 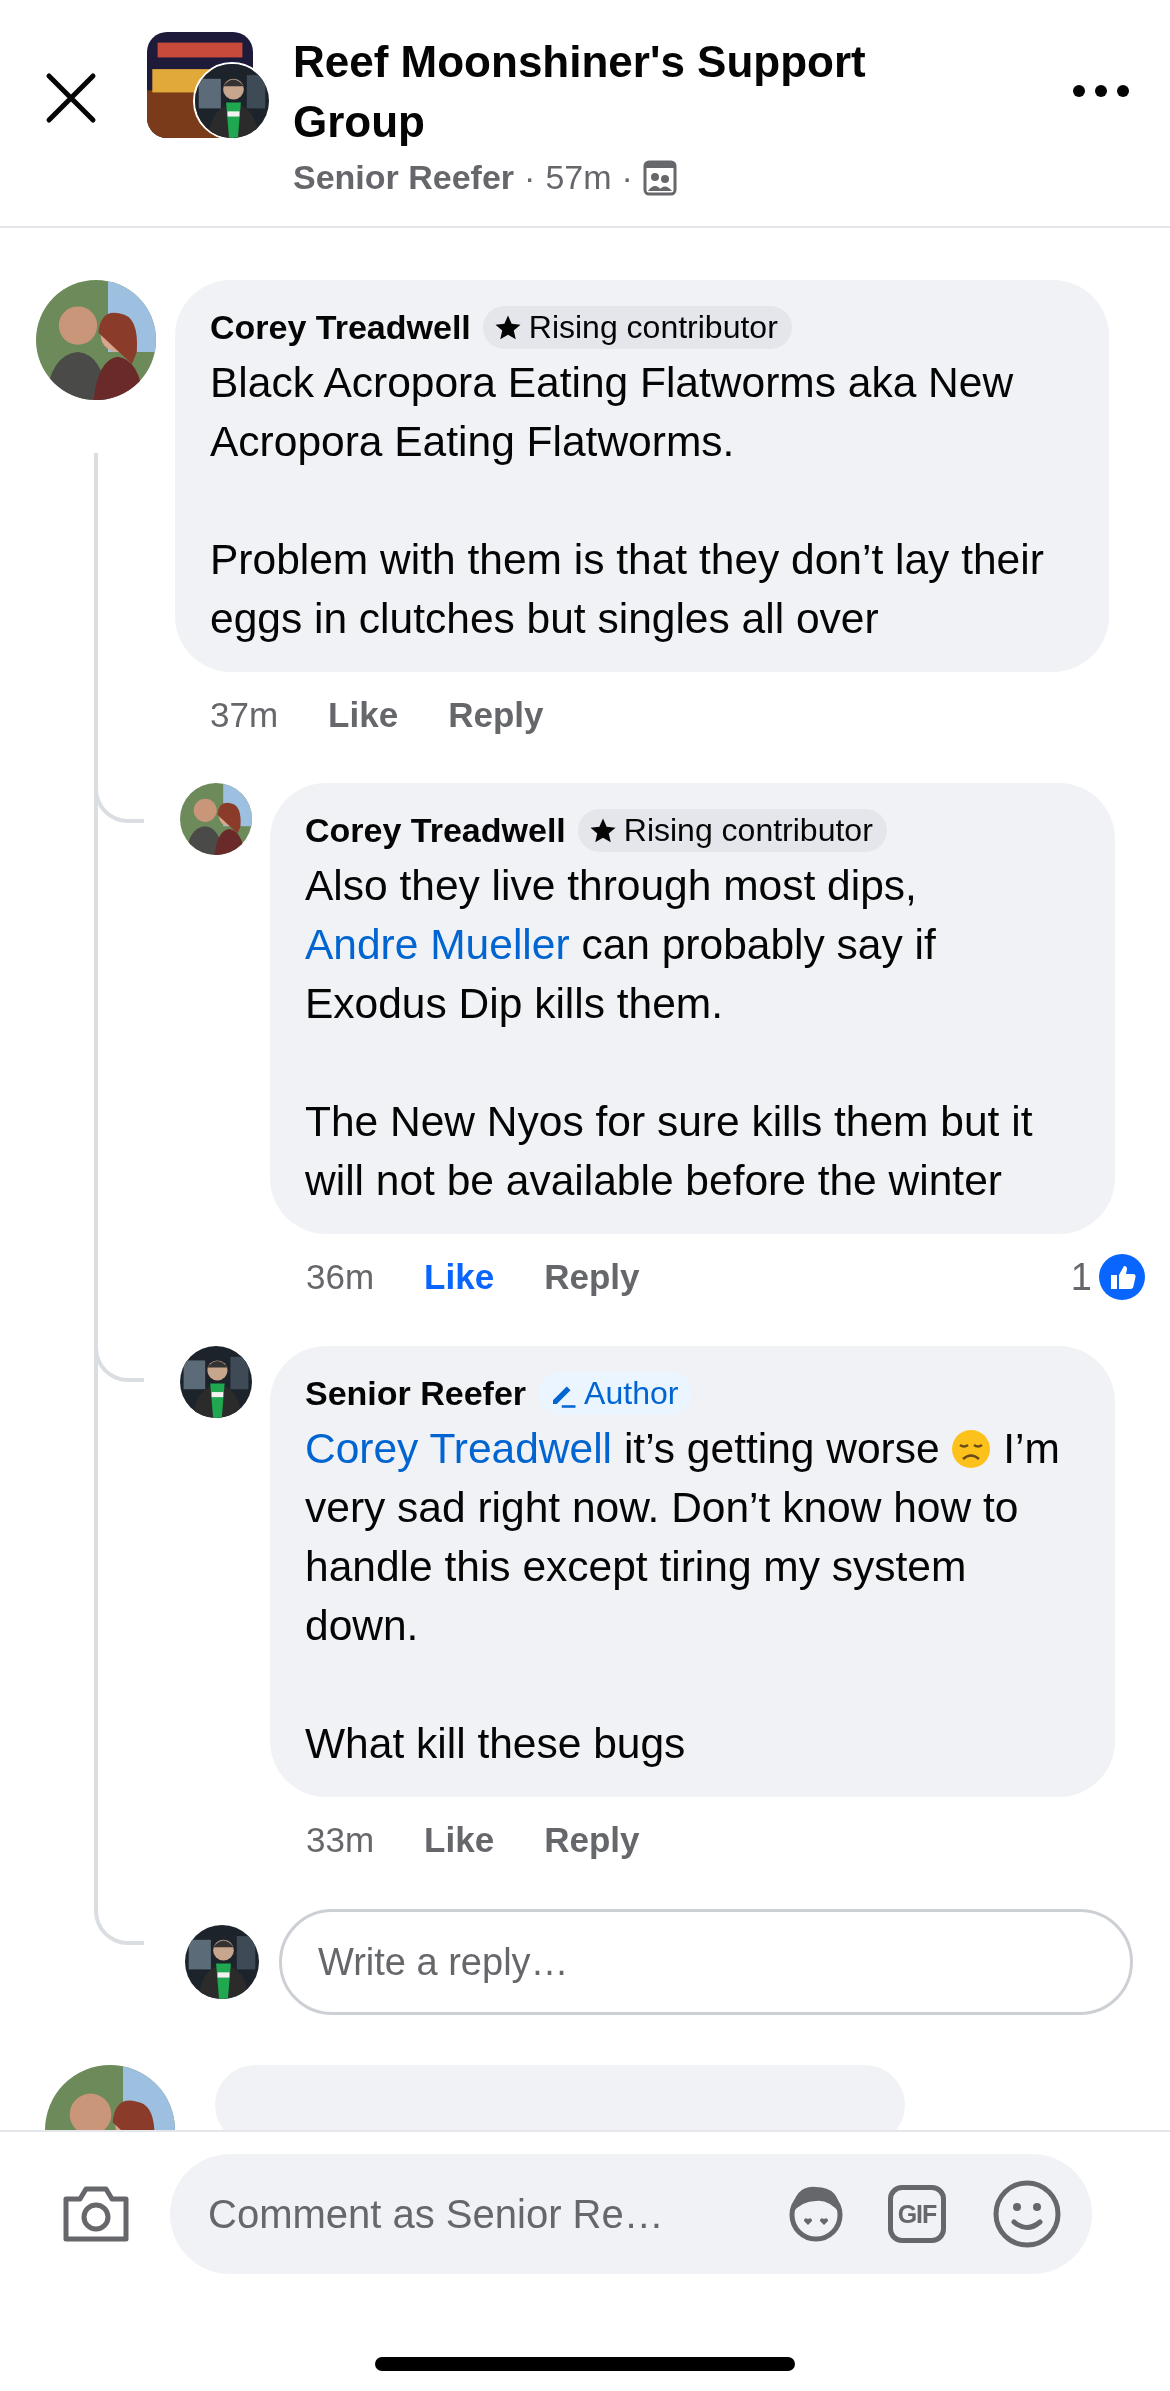 What do you see at coordinates (1027, 2214) in the screenshot?
I see `emoji-button` at bounding box center [1027, 2214].